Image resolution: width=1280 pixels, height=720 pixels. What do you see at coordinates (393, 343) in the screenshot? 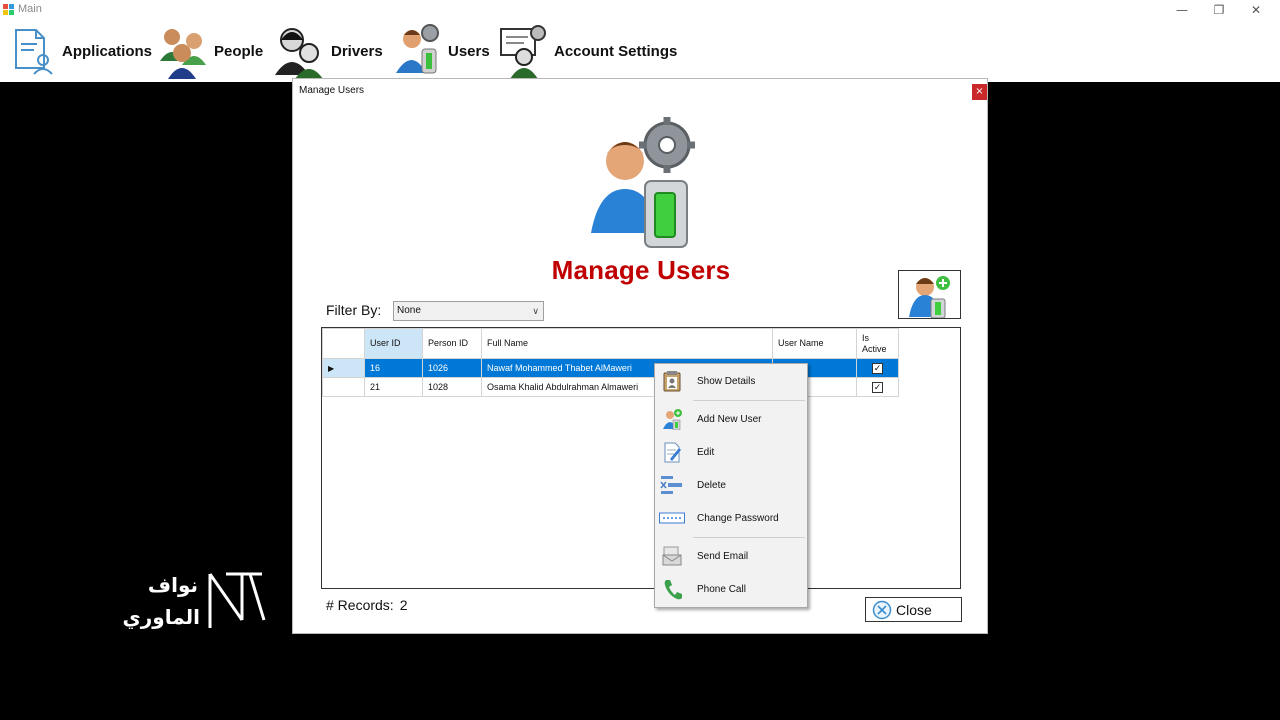
I see `column-header-user-id: User ID` at bounding box center [393, 343].